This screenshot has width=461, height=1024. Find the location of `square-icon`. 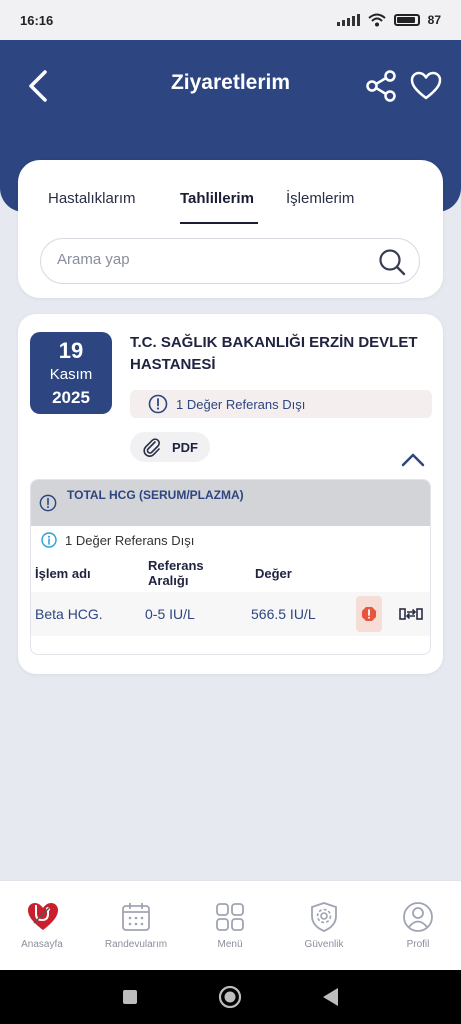

square-icon is located at coordinates (130, 997).